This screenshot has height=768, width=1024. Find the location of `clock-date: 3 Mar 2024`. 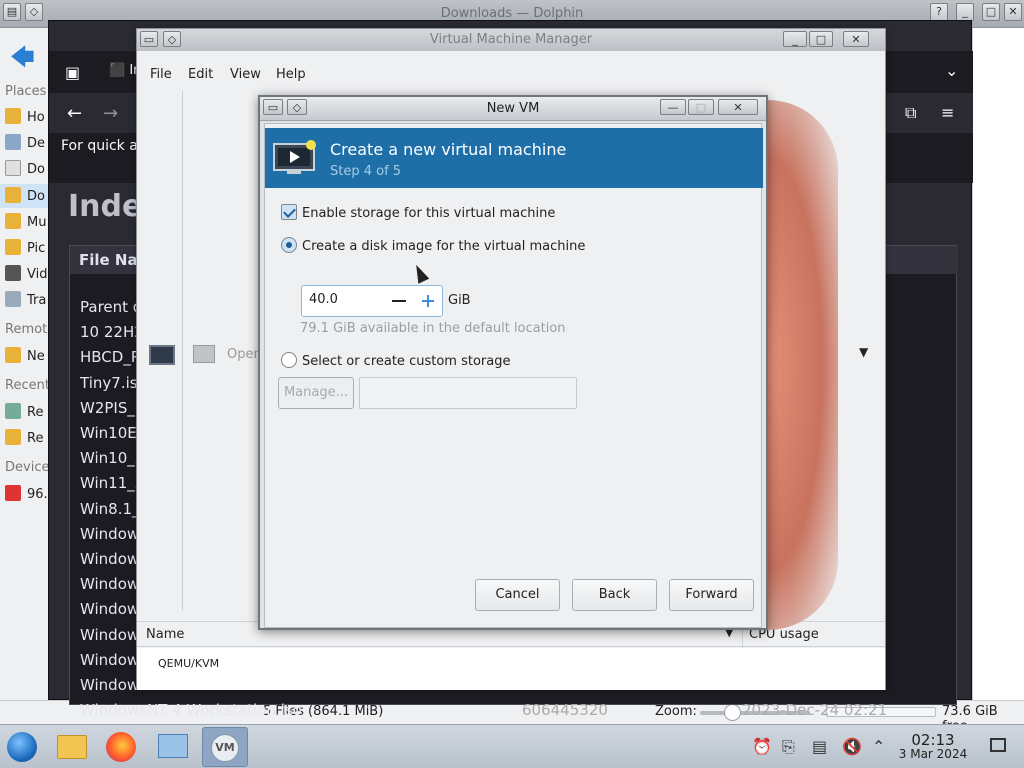

clock-date: 3 Mar 2024 is located at coordinates (933, 754).